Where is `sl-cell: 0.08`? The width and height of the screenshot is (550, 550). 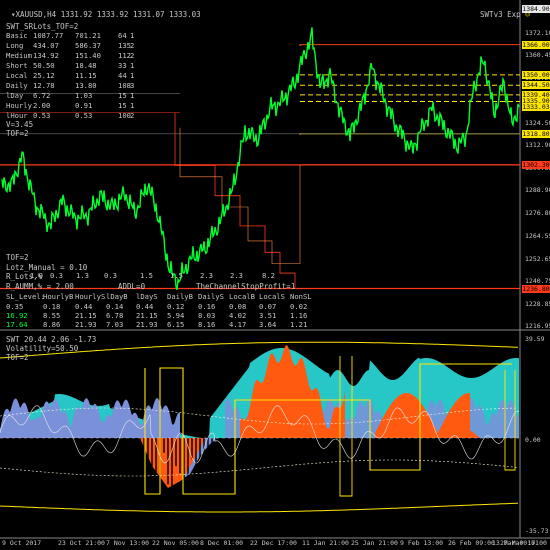
sl-cell: 0.08 is located at coordinates (238, 306).